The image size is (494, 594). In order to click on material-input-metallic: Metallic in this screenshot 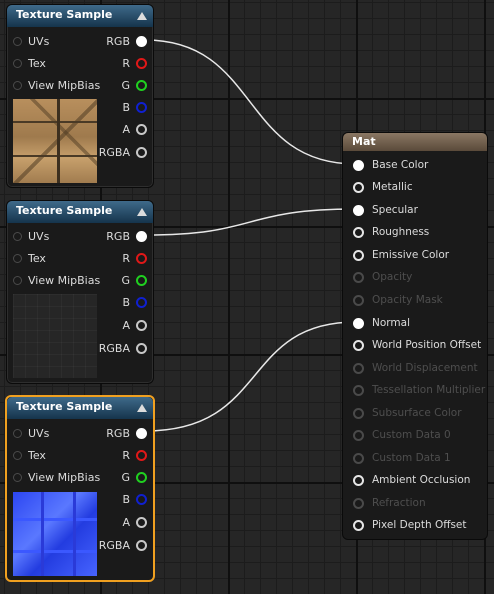, I will do `click(383, 187)`.